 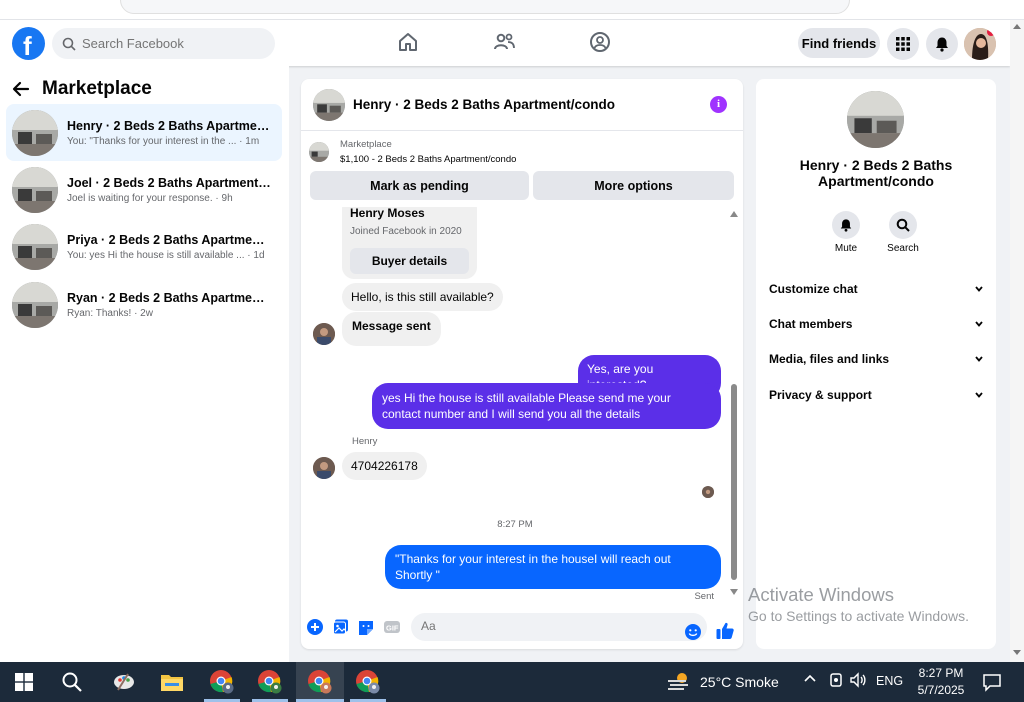 What do you see at coordinates (28, 44) in the screenshot?
I see `facebook-logo-icon: f` at bounding box center [28, 44].